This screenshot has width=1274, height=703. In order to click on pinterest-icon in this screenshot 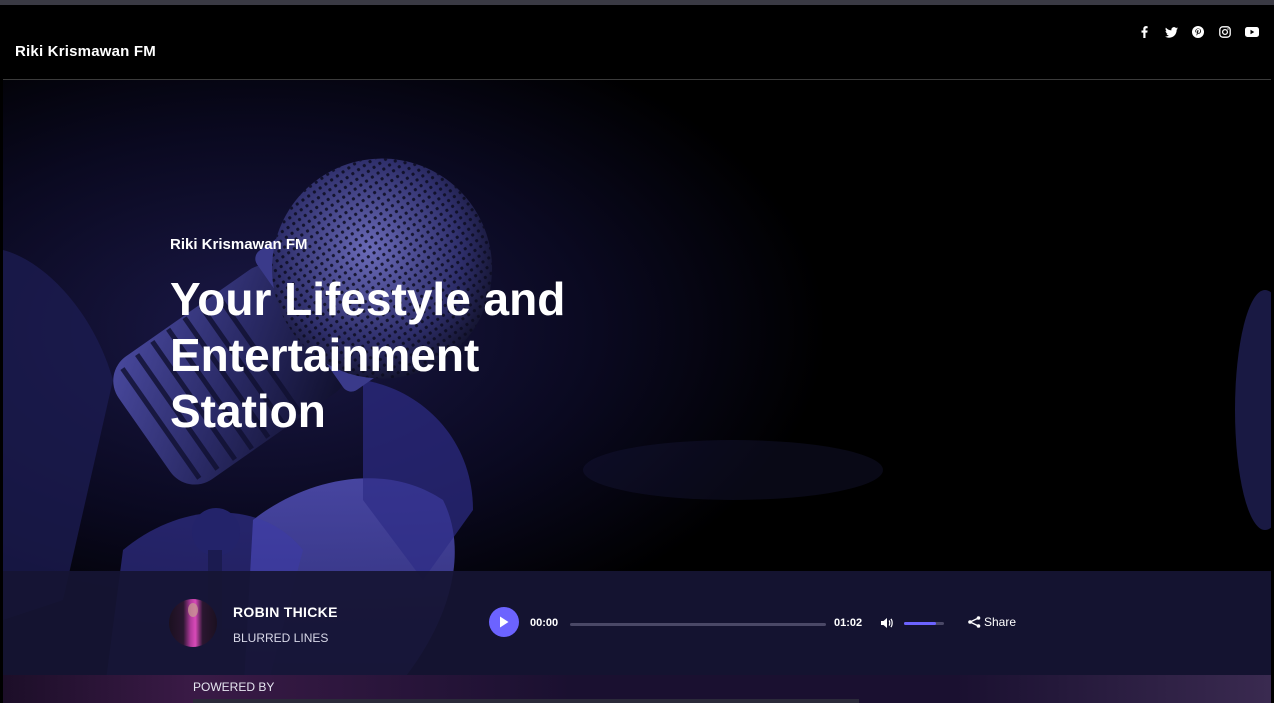, I will do `click(1198, 32)`.